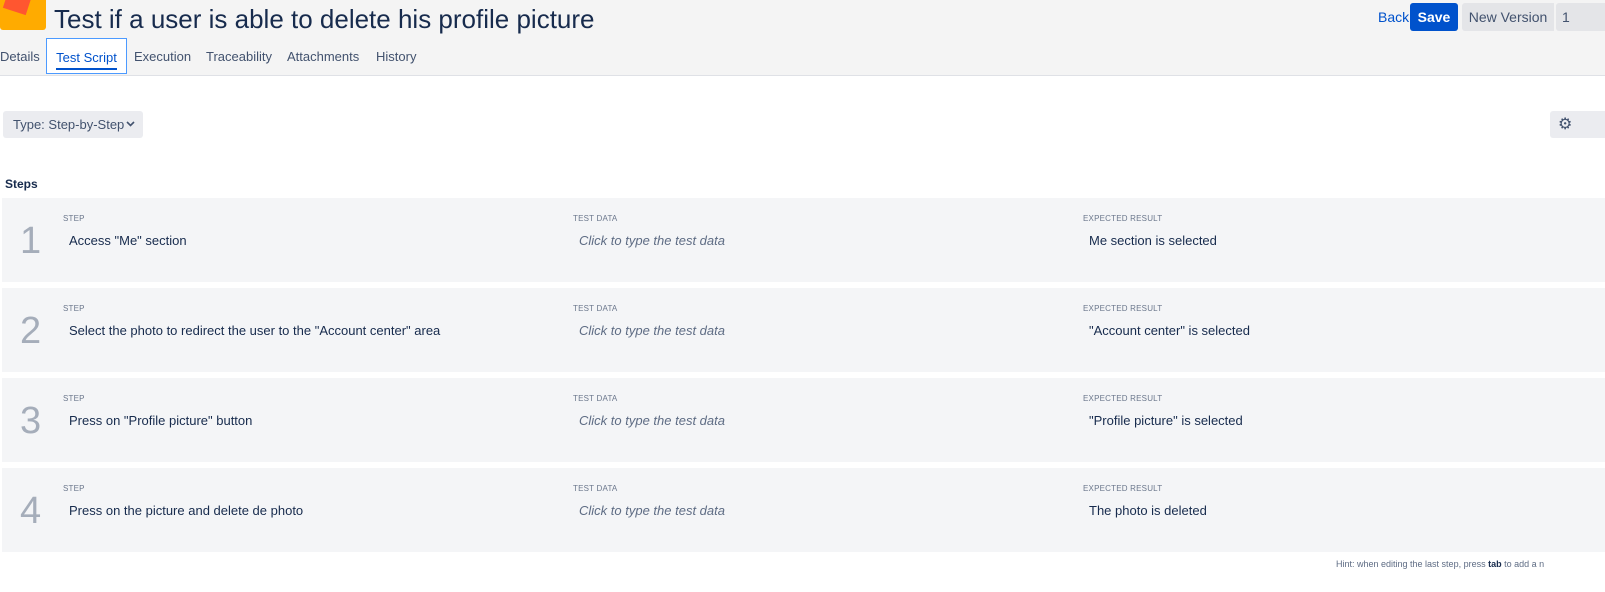  What do you see at coordinates (1434, 17) in the screenshot?
I see `save-button: Save` at bounding box center [1434, 17].